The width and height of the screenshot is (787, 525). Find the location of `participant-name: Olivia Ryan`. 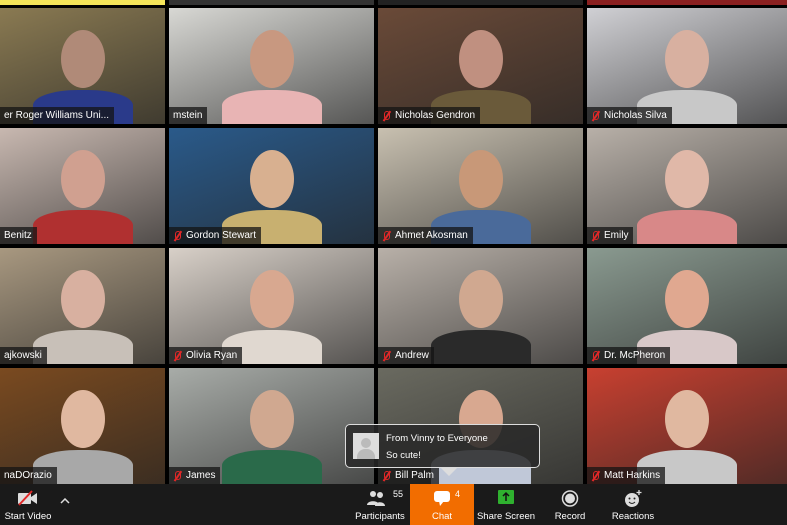

participant-name: Olivia Ryan is located at coordinates (212, 355).